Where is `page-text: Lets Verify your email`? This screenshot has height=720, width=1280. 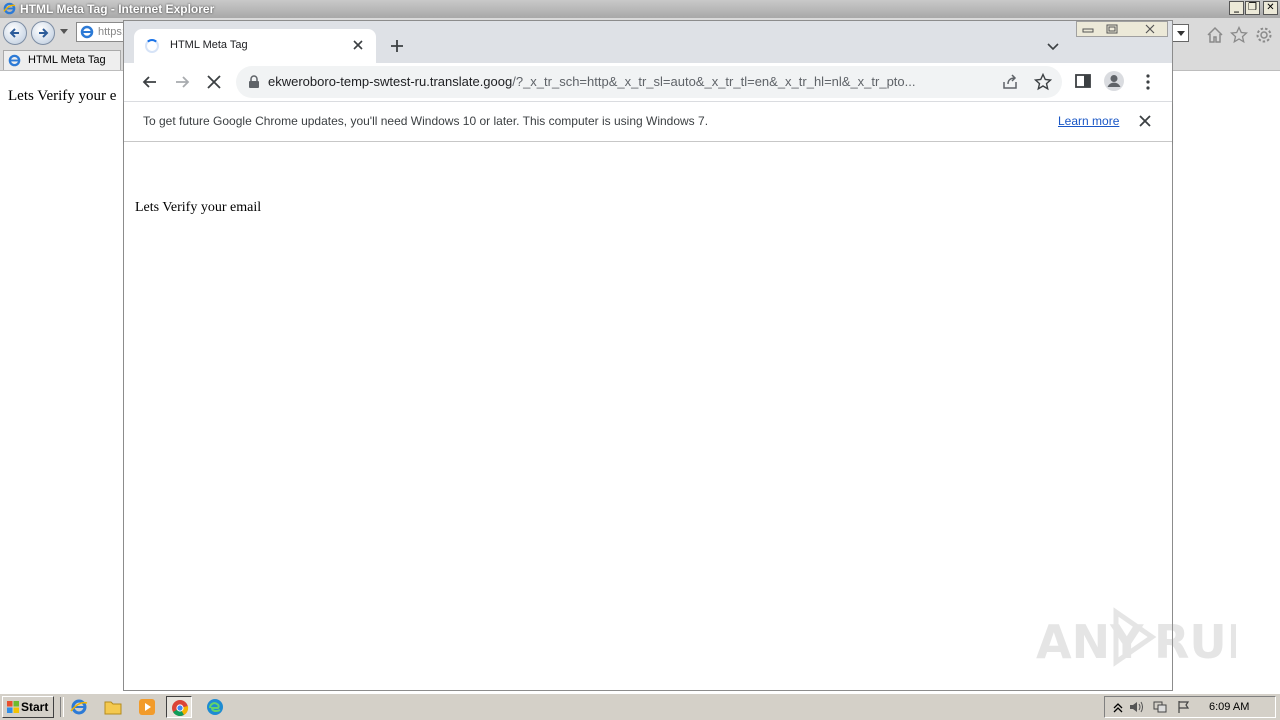 page-text: Lets Verify your email is located at coordinates (198, 207).